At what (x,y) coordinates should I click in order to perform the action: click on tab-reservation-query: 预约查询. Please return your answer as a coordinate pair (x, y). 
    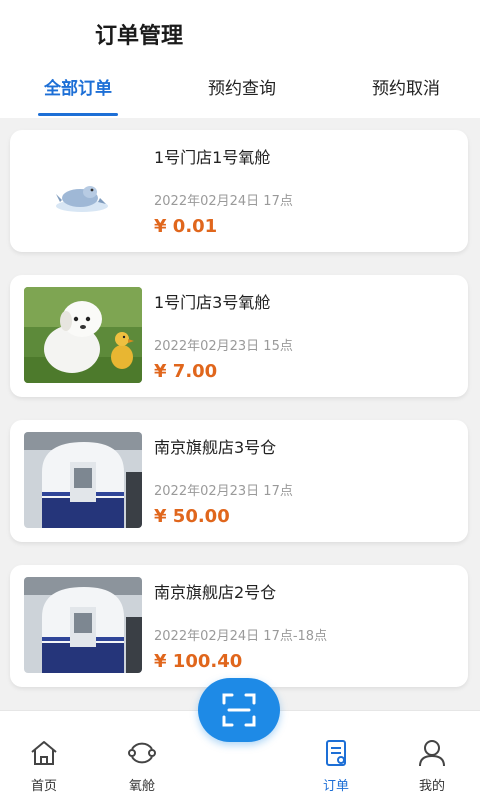
    Looking at the image, I should click on (242, 97).